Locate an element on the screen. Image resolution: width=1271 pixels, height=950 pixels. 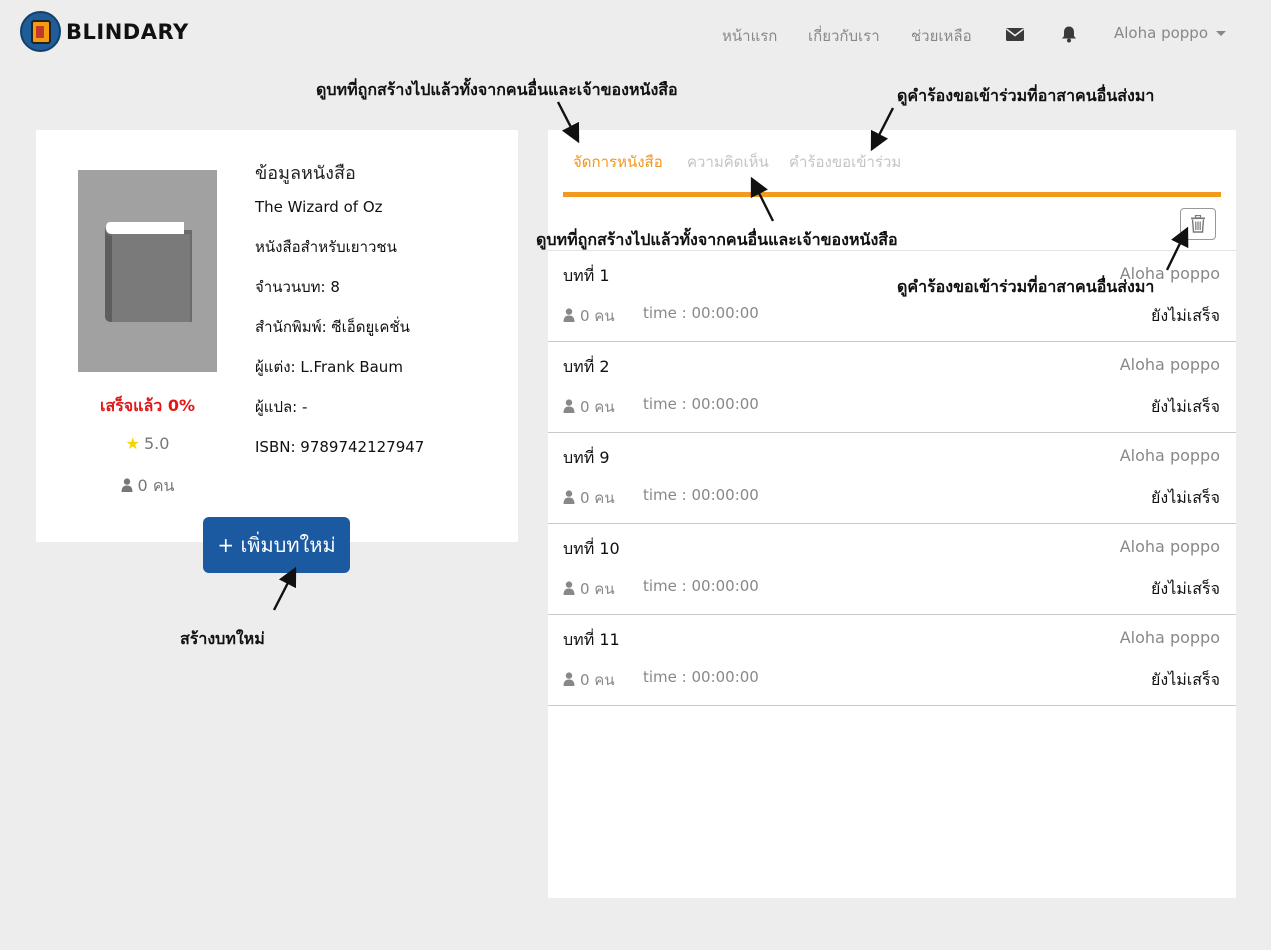
nav-help-link: ช่วยเหลือ is located at coordinates (941, 36).